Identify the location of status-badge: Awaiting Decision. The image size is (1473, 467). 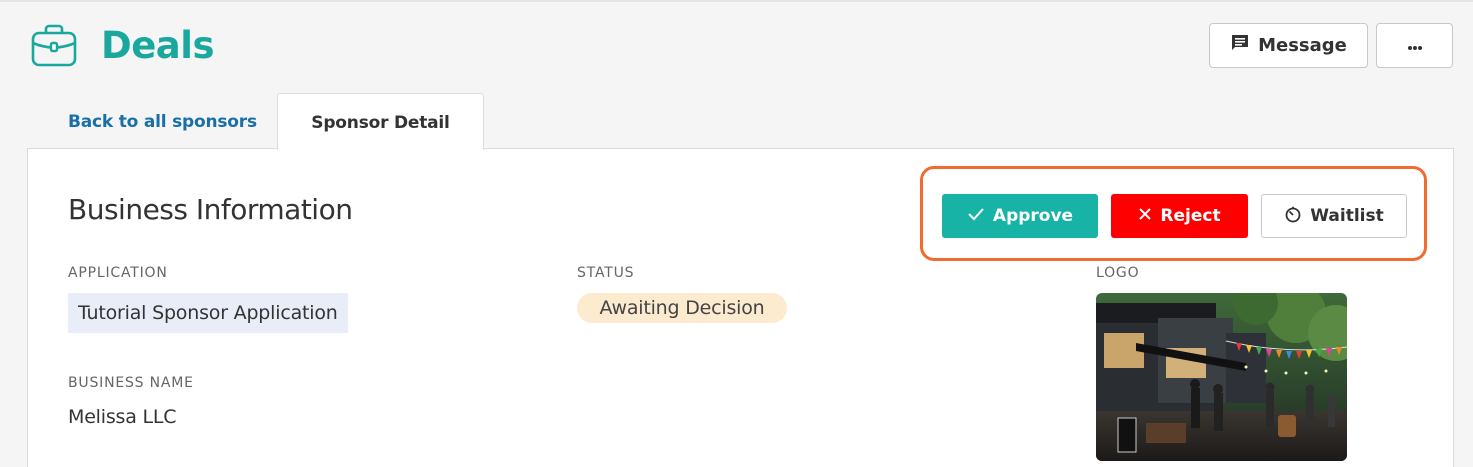
(682, 308).